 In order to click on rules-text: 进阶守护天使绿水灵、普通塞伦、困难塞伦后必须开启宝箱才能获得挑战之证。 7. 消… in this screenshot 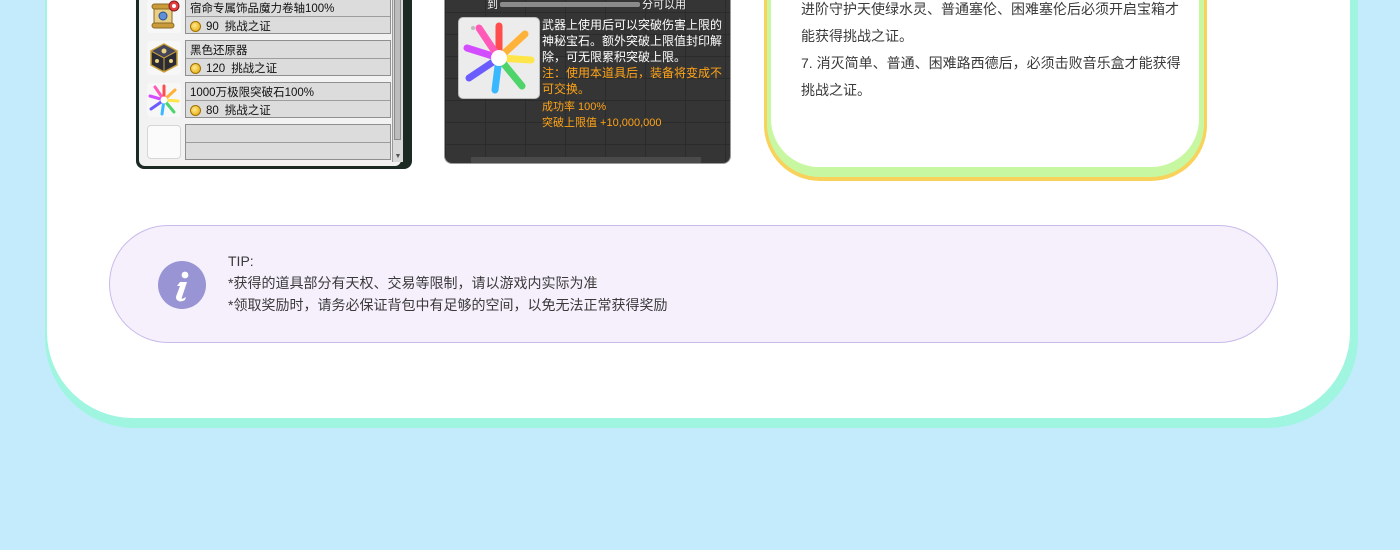, I will do `click(991, 52)`.